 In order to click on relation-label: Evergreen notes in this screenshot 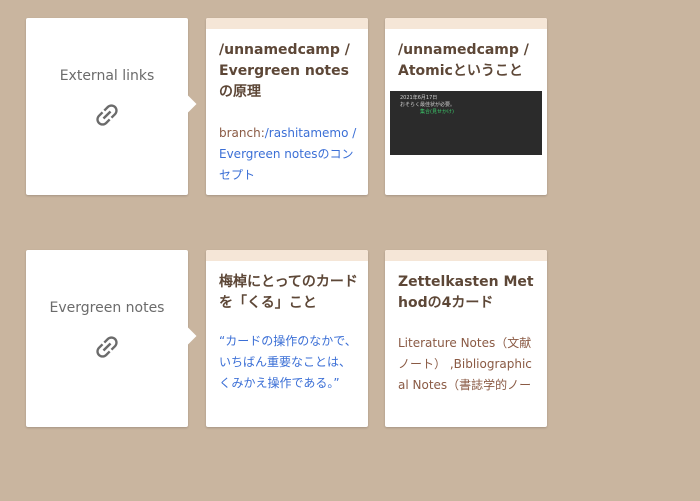, I will do `click(107, 307)`.